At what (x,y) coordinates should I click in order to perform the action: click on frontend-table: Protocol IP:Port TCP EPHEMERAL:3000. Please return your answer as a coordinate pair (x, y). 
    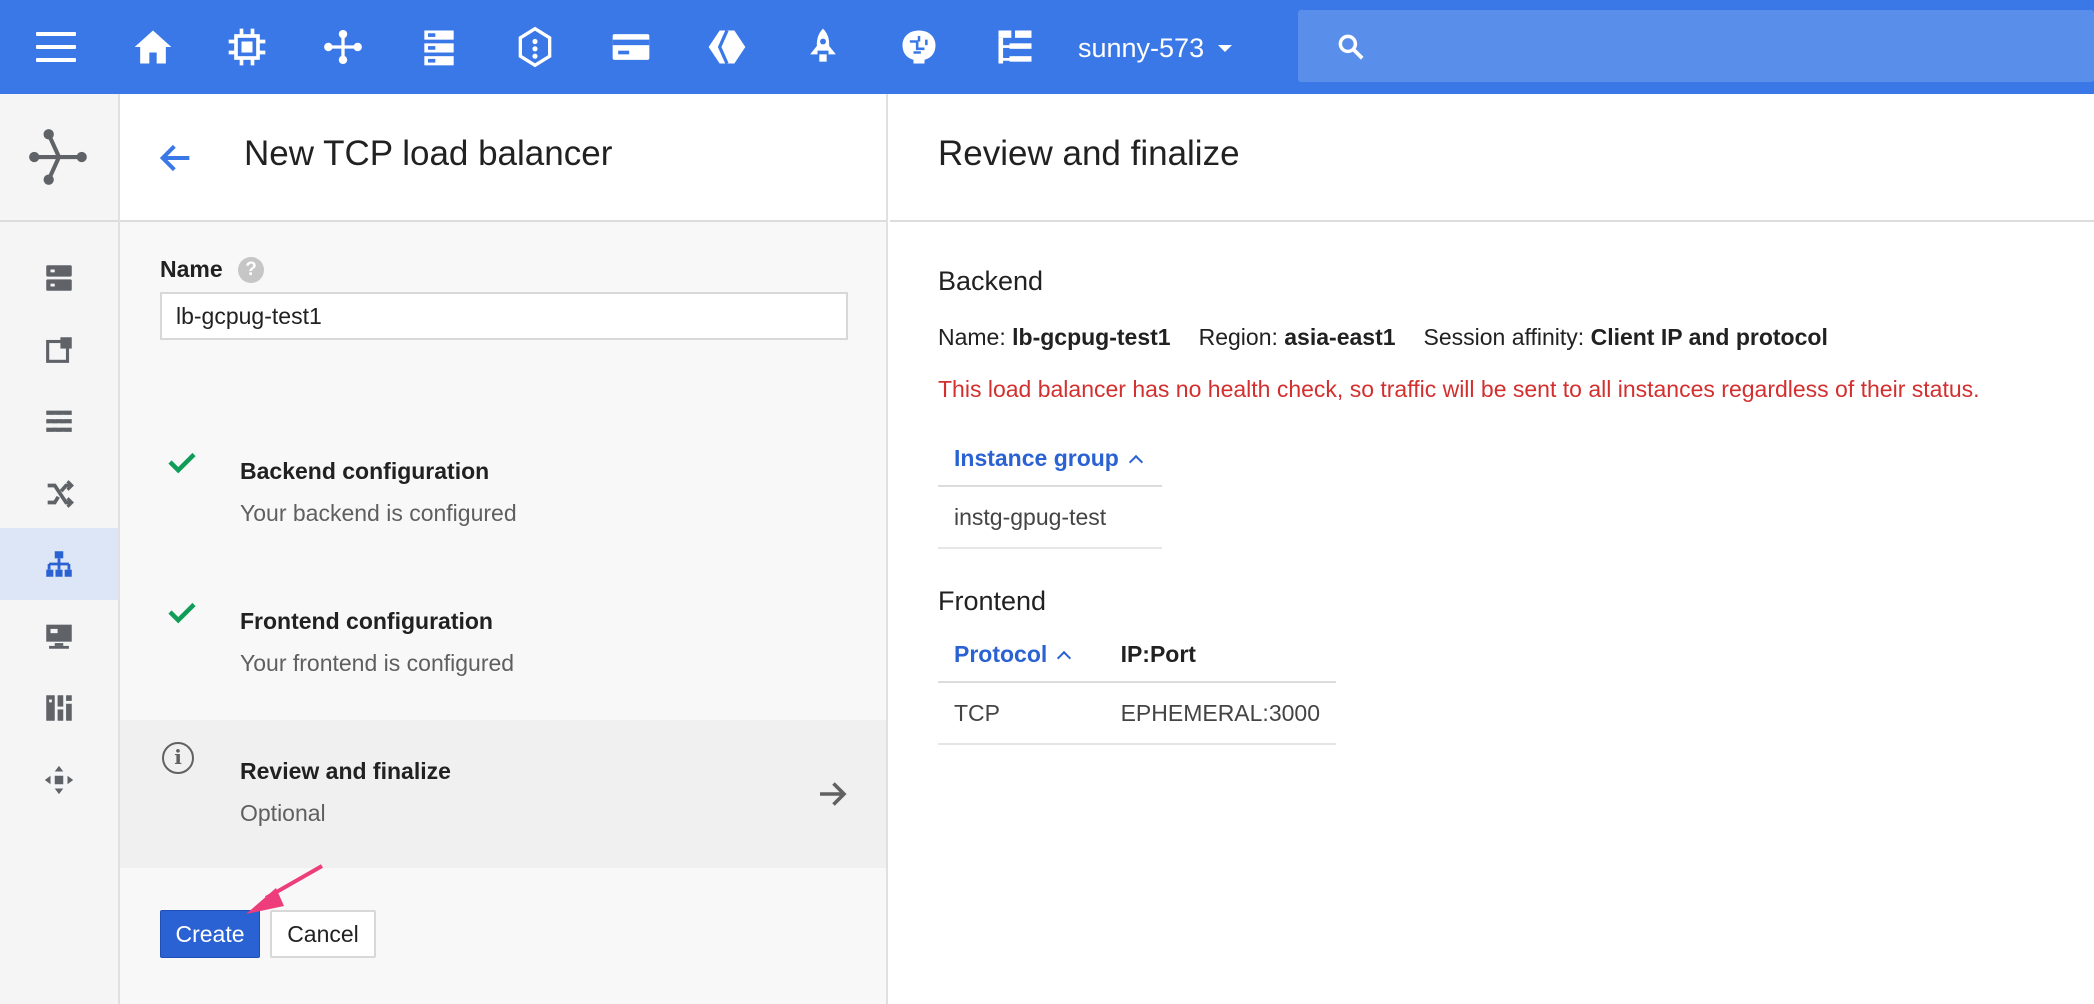
    Looking at the image, I should click on (1137, 686).